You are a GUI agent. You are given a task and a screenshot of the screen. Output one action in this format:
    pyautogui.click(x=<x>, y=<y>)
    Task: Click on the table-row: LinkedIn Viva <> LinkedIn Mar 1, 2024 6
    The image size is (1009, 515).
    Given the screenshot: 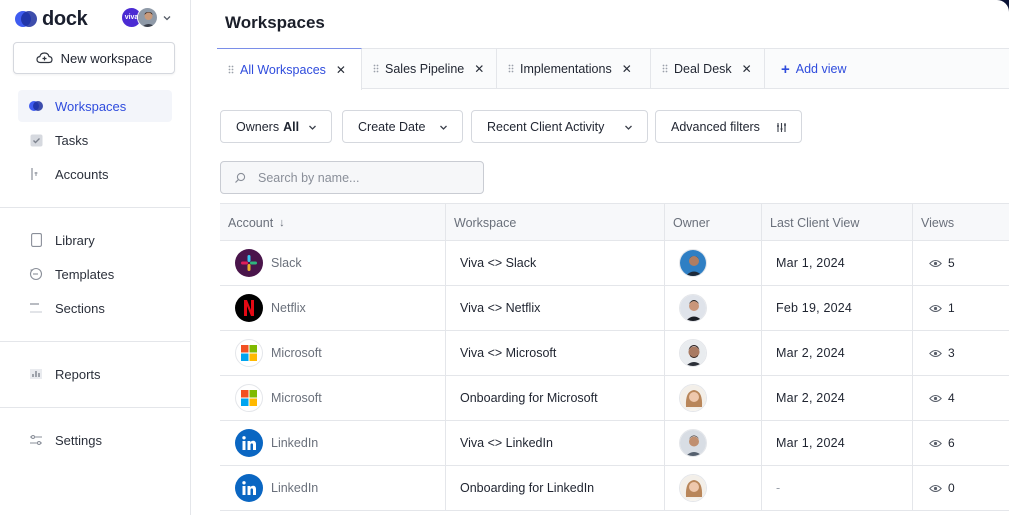 What is the action you would take?
    pyautogui.click(x=614, y=443)
    